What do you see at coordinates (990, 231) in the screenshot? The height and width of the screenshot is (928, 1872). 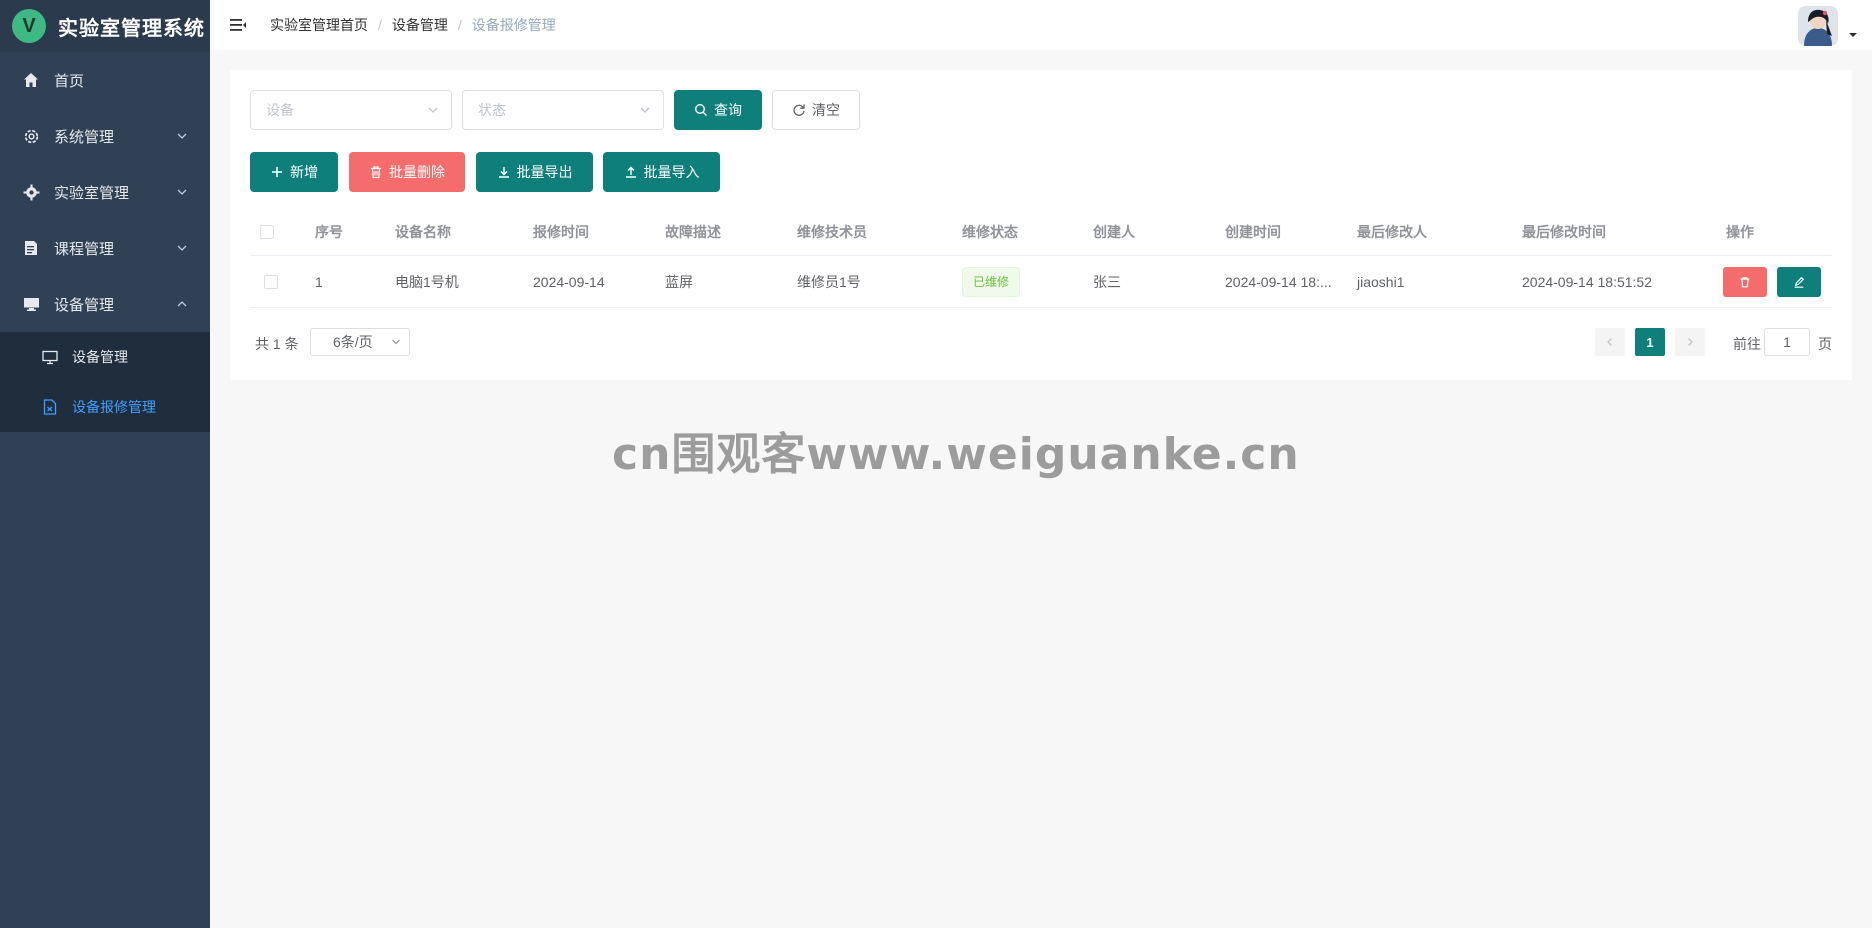 I see `column-header: 维修状态` at bounding box center [990, 231].